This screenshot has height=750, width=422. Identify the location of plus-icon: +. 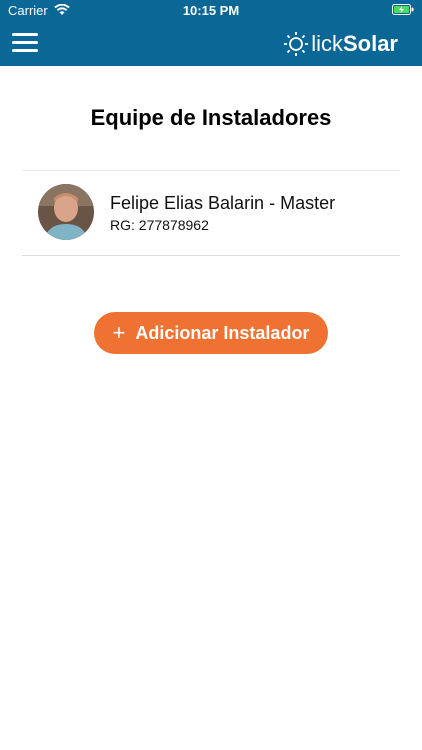
(119, 332).